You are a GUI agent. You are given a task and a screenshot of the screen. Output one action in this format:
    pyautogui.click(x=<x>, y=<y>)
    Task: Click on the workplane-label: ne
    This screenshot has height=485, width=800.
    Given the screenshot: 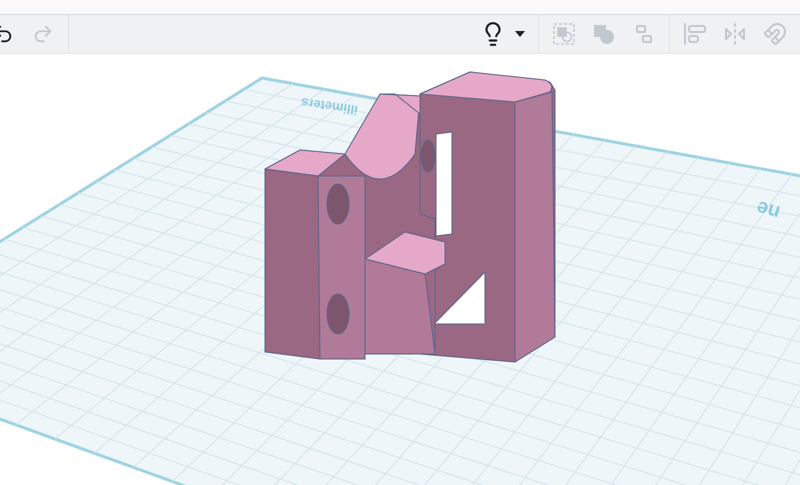 What is the action you would take?
    pyautogui.click(x=768, y=210)
    